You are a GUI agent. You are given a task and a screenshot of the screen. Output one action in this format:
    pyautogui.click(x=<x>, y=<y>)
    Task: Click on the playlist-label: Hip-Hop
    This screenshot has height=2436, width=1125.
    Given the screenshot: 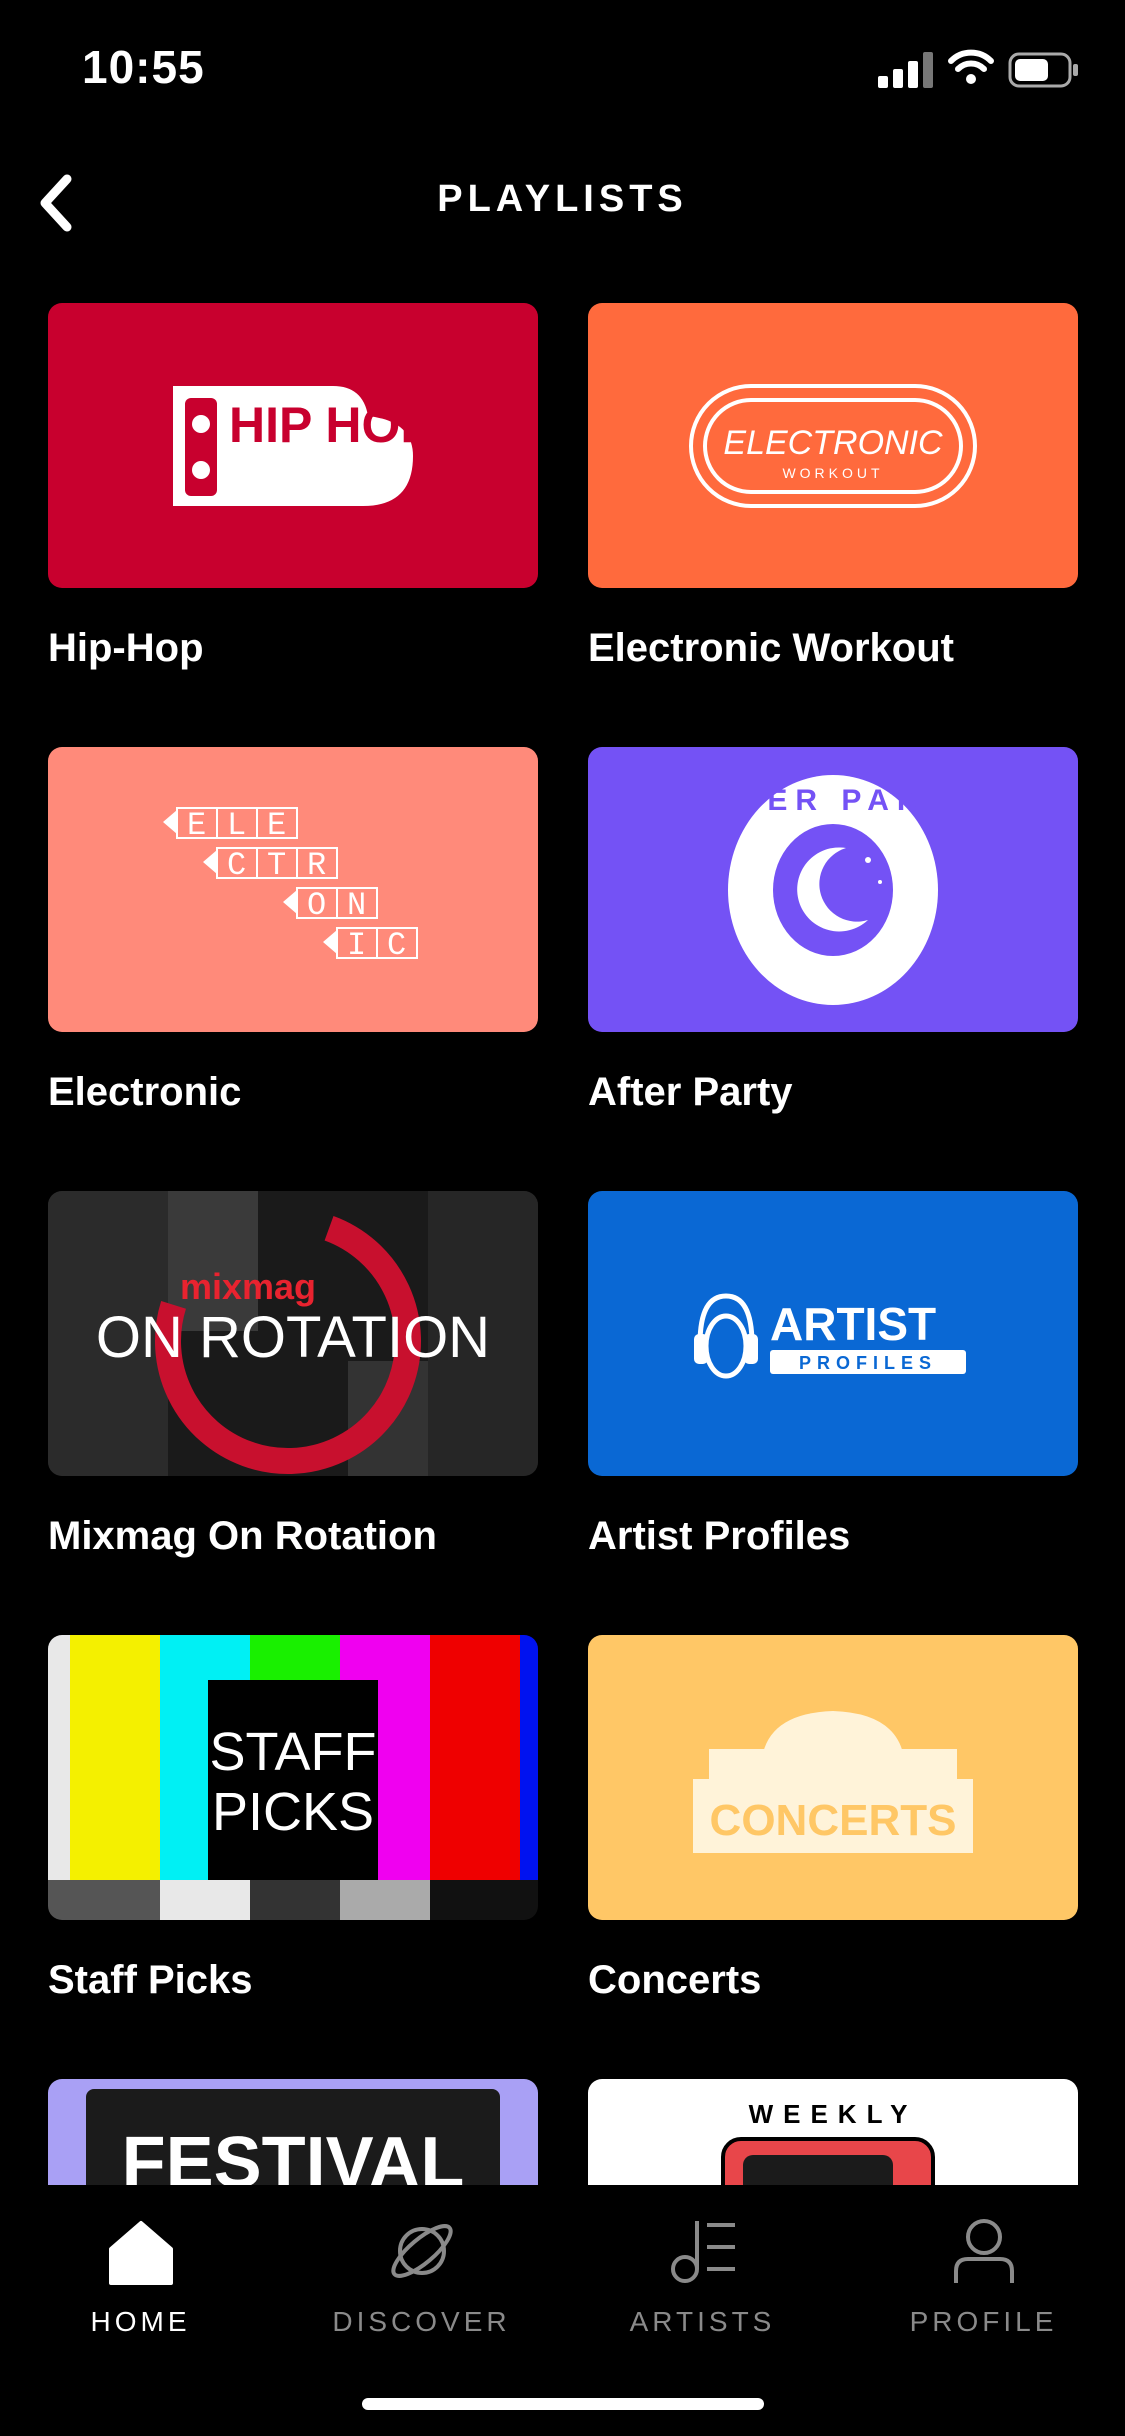 What is the action you would take?
    pyautogui.click(x=126, y=648)
    